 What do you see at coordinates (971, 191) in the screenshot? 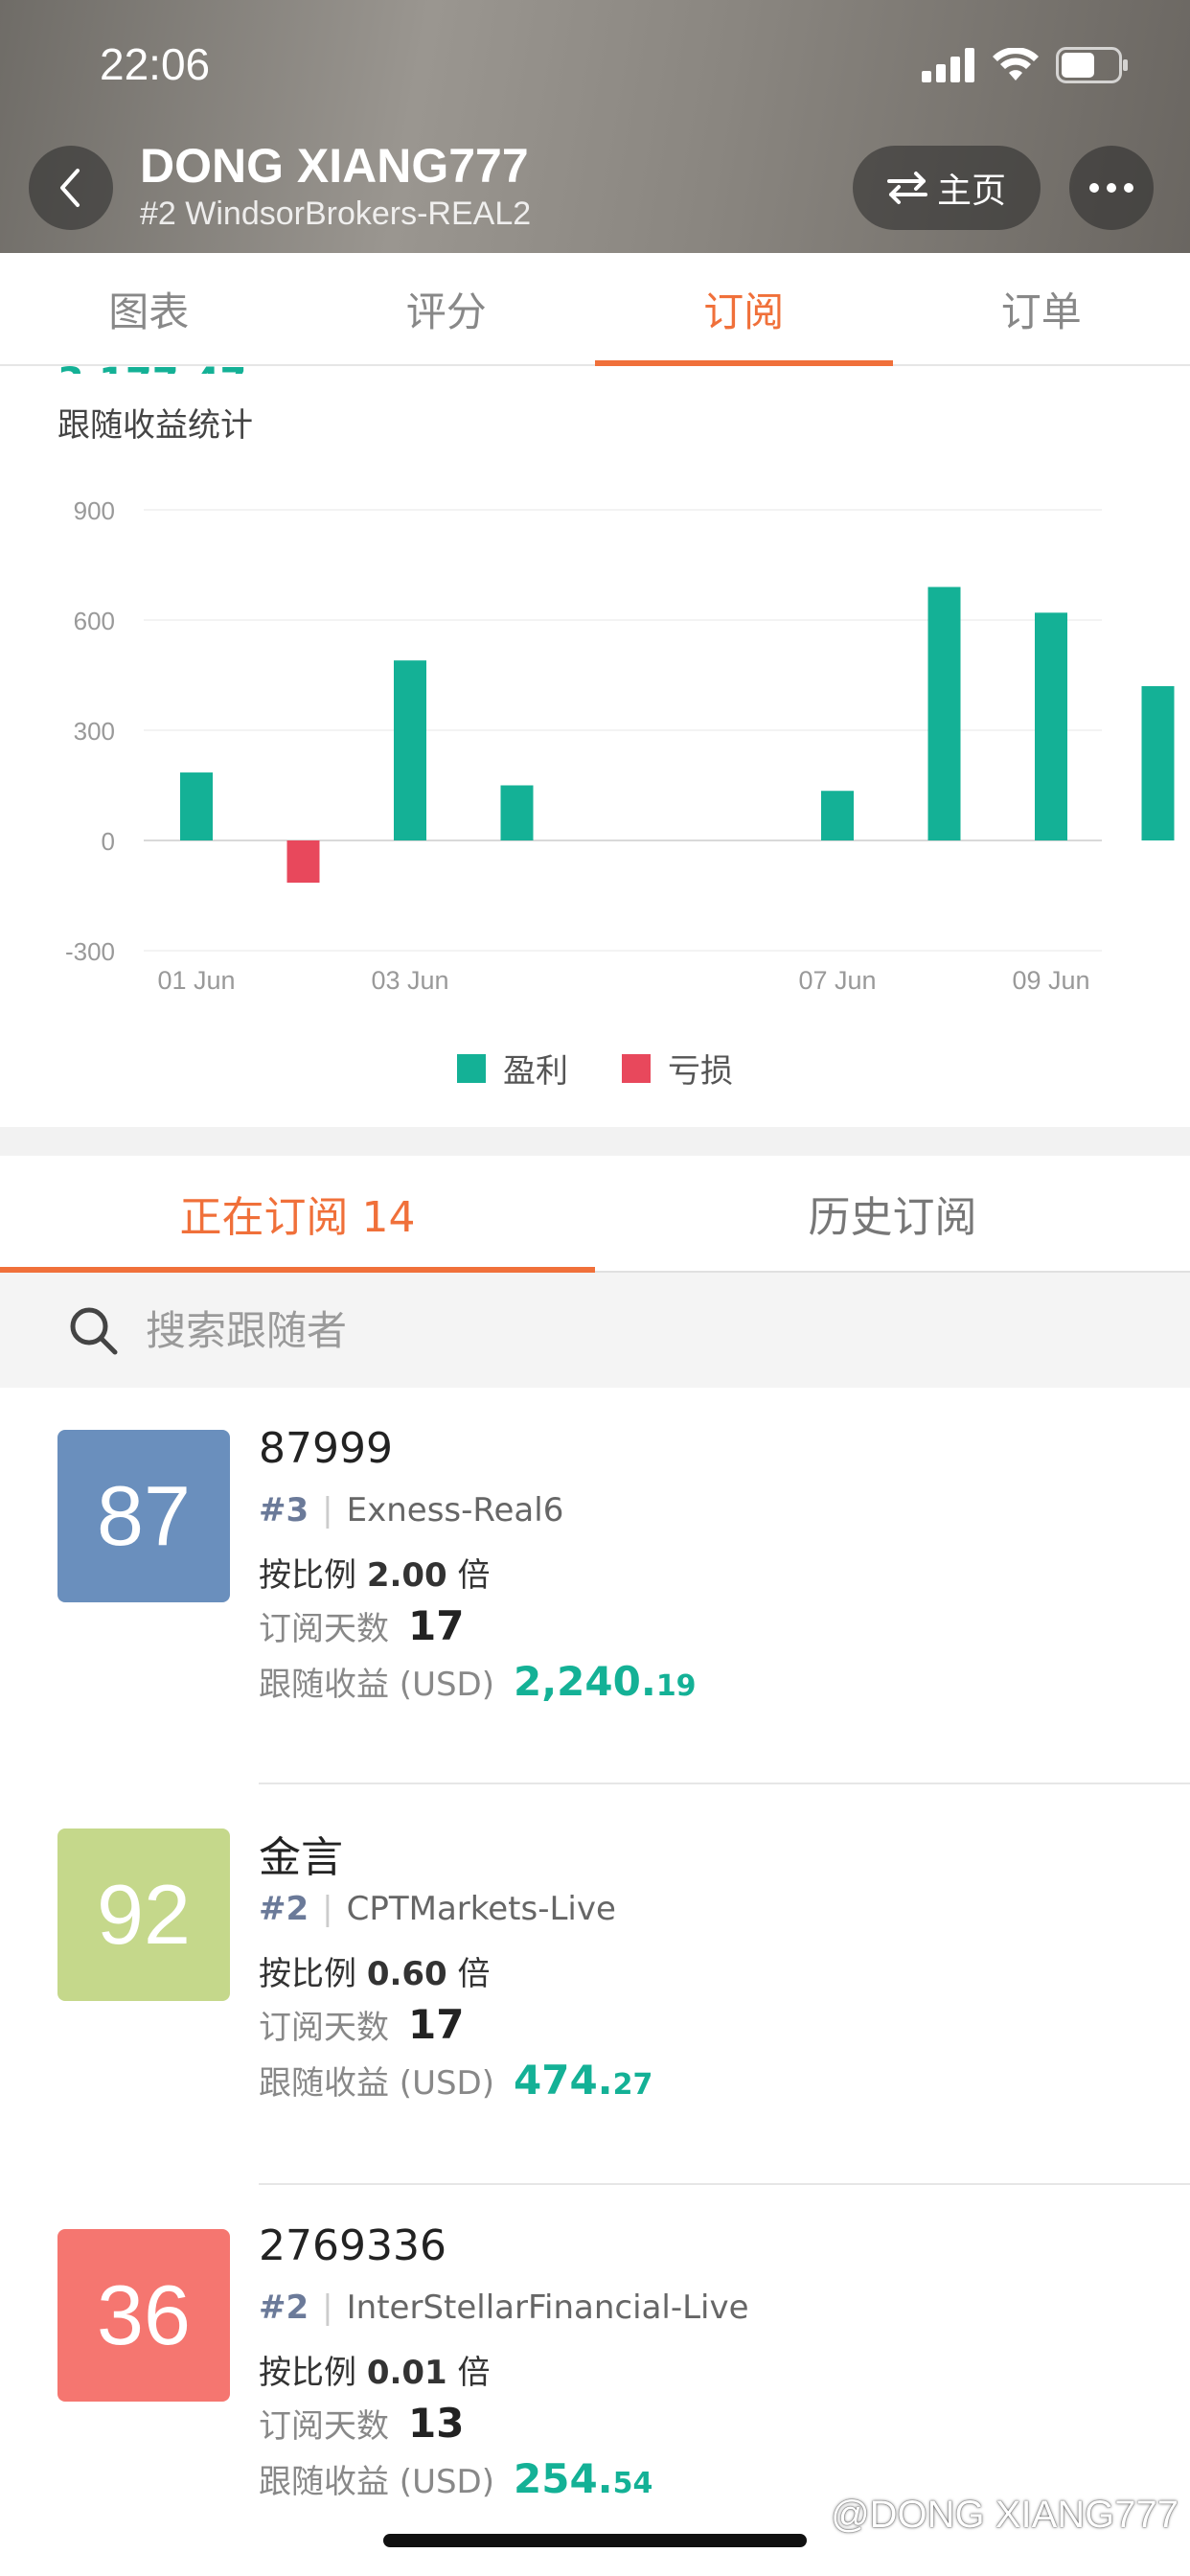
I see `home-button-label: 主页` at bounding box center [971, 191].